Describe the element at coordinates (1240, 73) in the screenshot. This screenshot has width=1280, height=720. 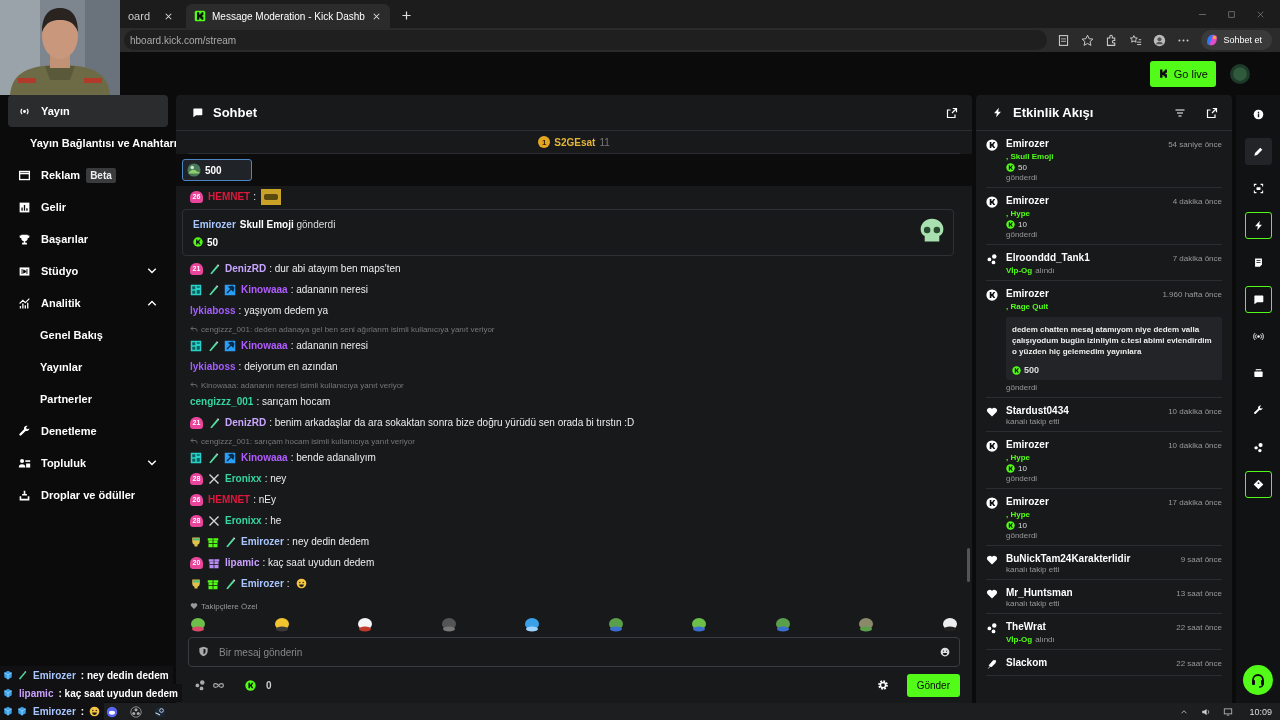
I see `avatar` at that location.